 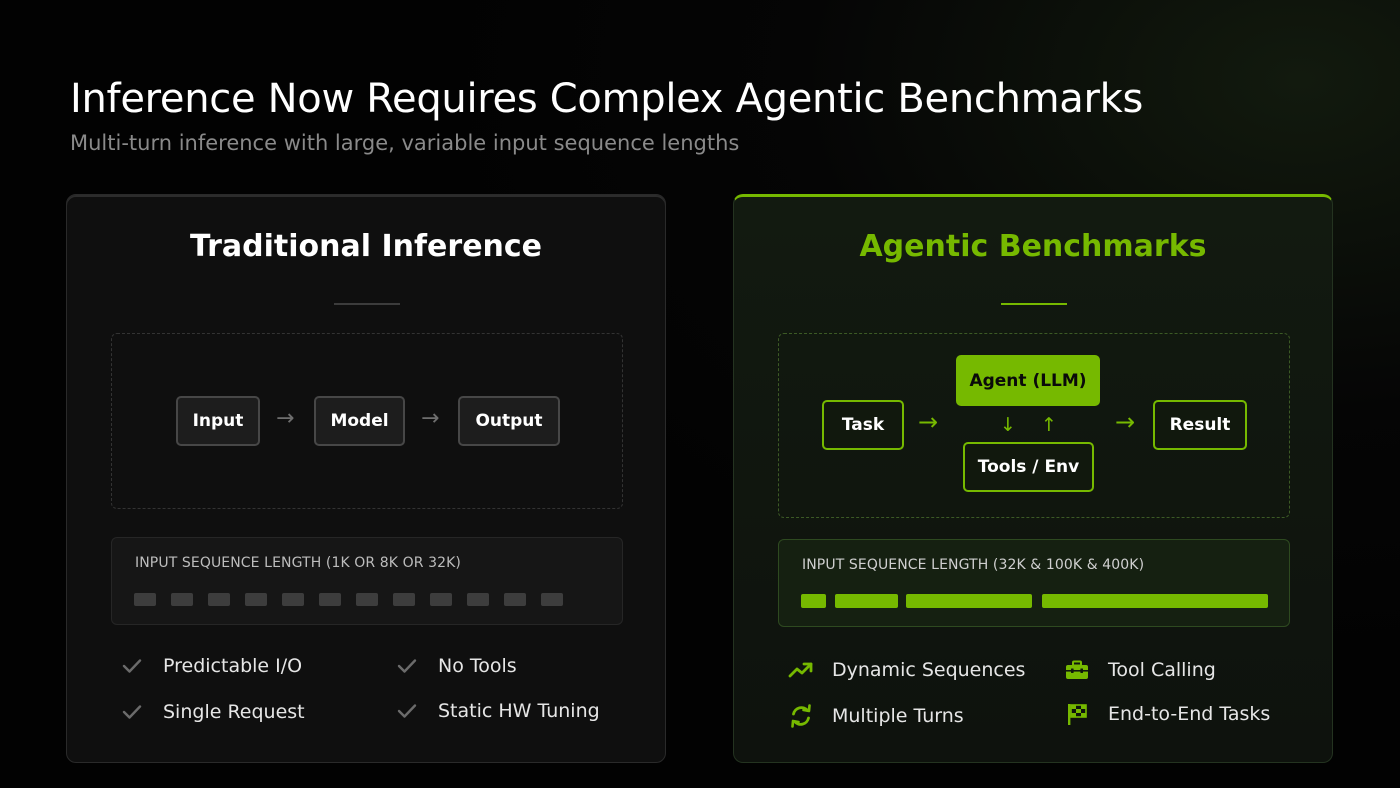 What do you see at coordinates (509, 421) in the screenshot?
I see `output-node: Output` at bounding box center [509, 421].